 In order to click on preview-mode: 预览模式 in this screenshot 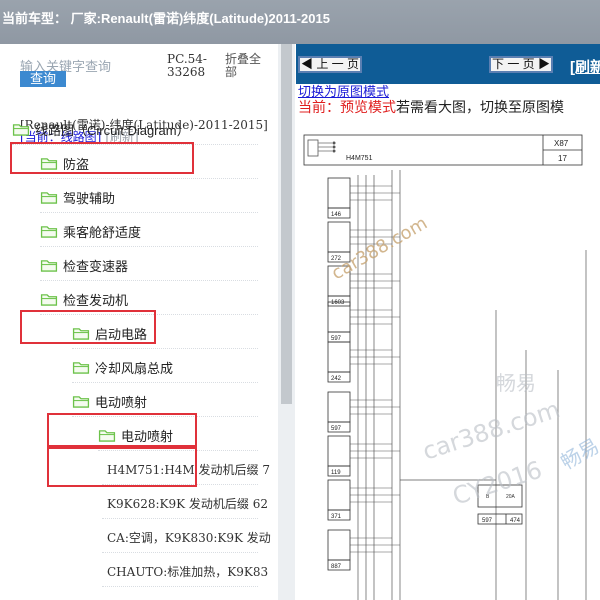, I will do `click(368, 107)`.